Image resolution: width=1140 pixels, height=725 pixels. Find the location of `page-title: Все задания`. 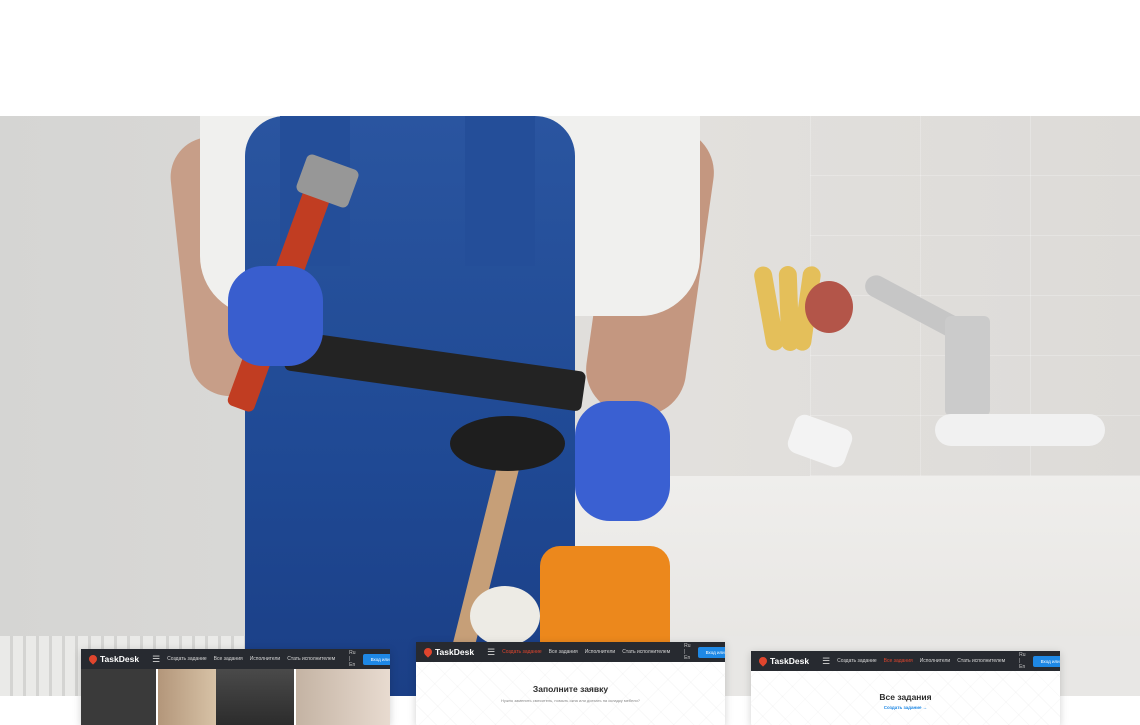

page-title: Все задания is located at coordinates (905, 697).